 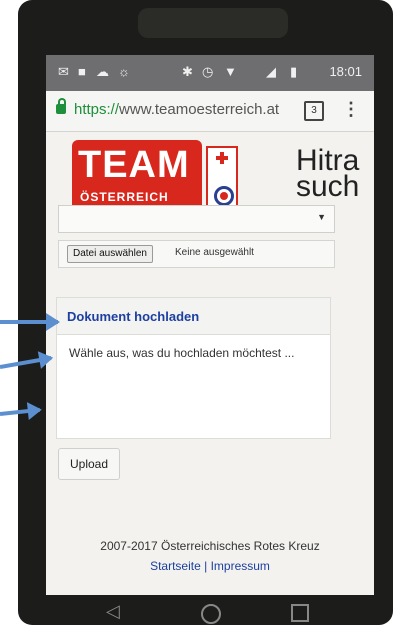 What do you see at coordinates (294, 71) in the screenshot?
I see `battery-icon: ▮` at bounding box center [294, 71].